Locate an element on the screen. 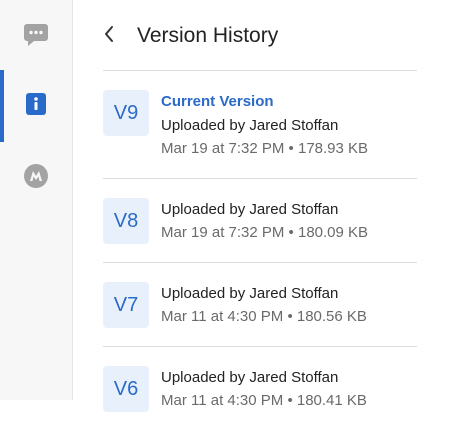  info-icon is located at coordinates (36, 106).